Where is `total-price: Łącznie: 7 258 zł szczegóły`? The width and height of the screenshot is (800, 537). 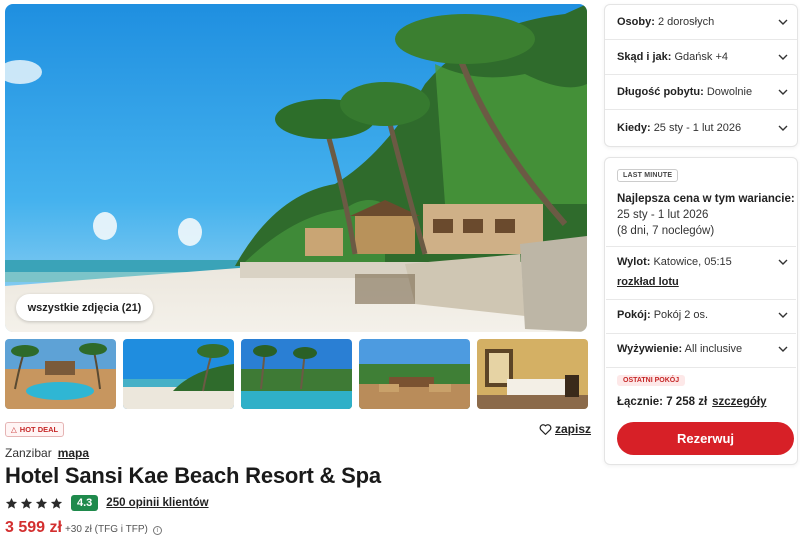 total-price: Łącznie: 7 258 zł szczegóły is located at coordinates (691, 402).